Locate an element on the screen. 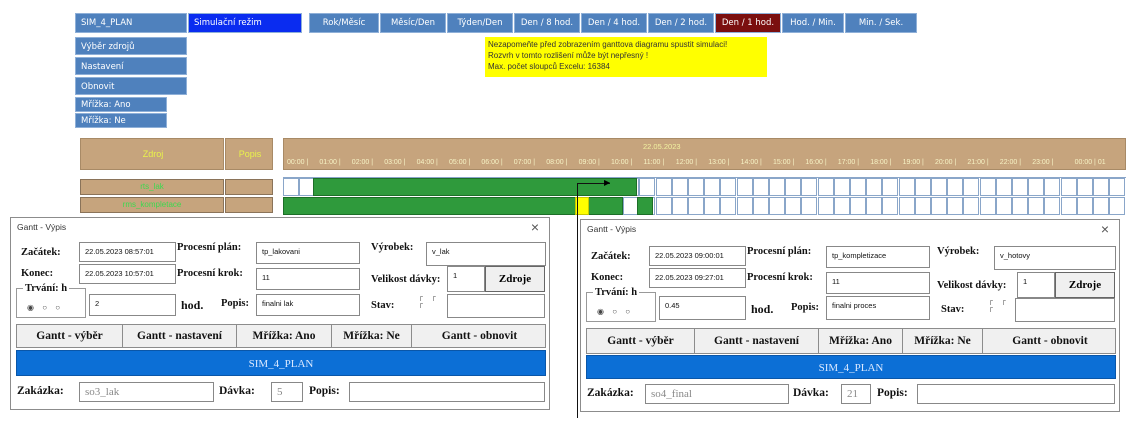  plan-button: SIM_4_PLAN is located at coordinates (131, 23).